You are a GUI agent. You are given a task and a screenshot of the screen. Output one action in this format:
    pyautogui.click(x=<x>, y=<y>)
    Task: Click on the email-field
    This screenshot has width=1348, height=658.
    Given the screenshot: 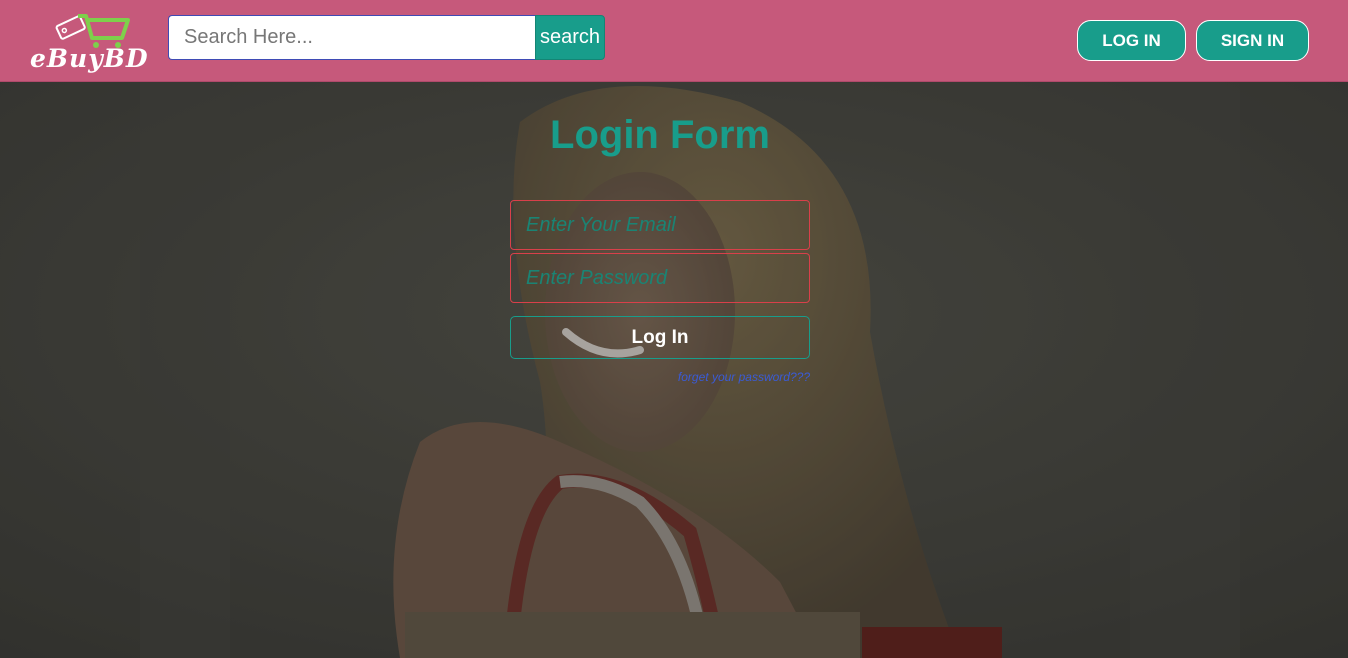 What is the action you would take?
    pyautogui.click(x=660, y=225)
    